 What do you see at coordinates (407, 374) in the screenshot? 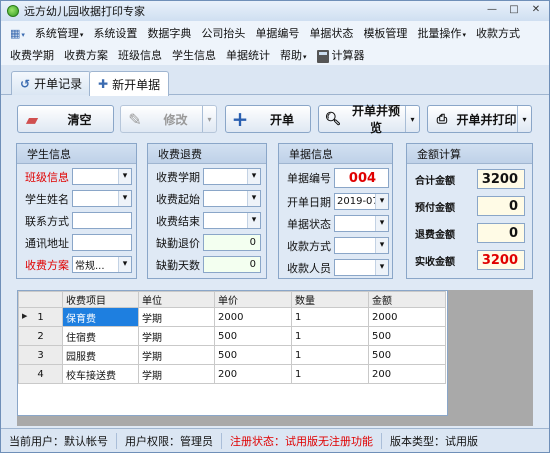
I see `amount-cell: 200` at bounding box center [407, 374].